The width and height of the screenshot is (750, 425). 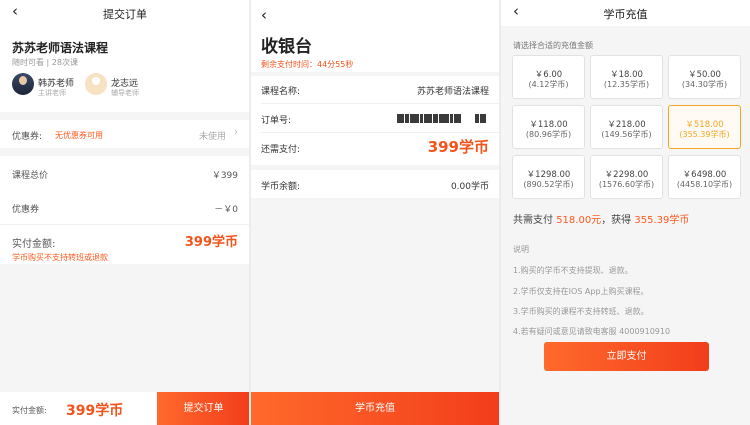 I want to click on navbar: ‹ 学币充值, so click(x=625, y=13).